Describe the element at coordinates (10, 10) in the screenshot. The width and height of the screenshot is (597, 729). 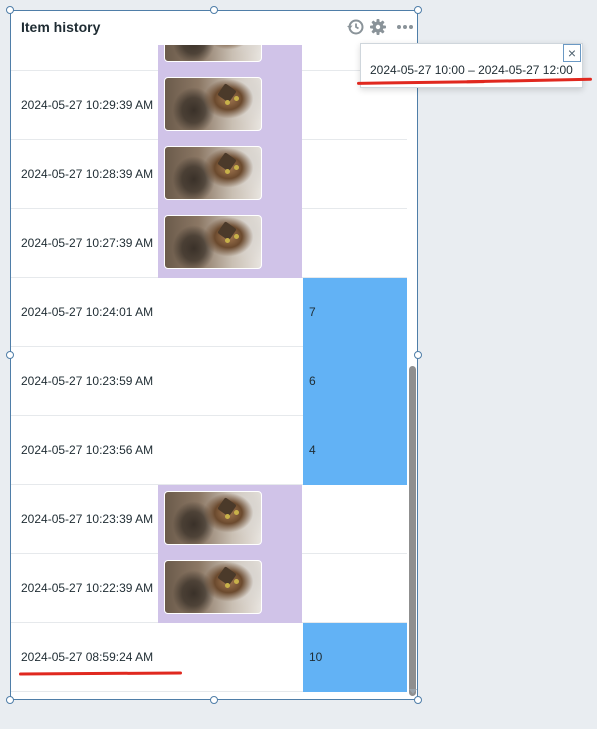
I see `resize-handle-top-left` at that location.